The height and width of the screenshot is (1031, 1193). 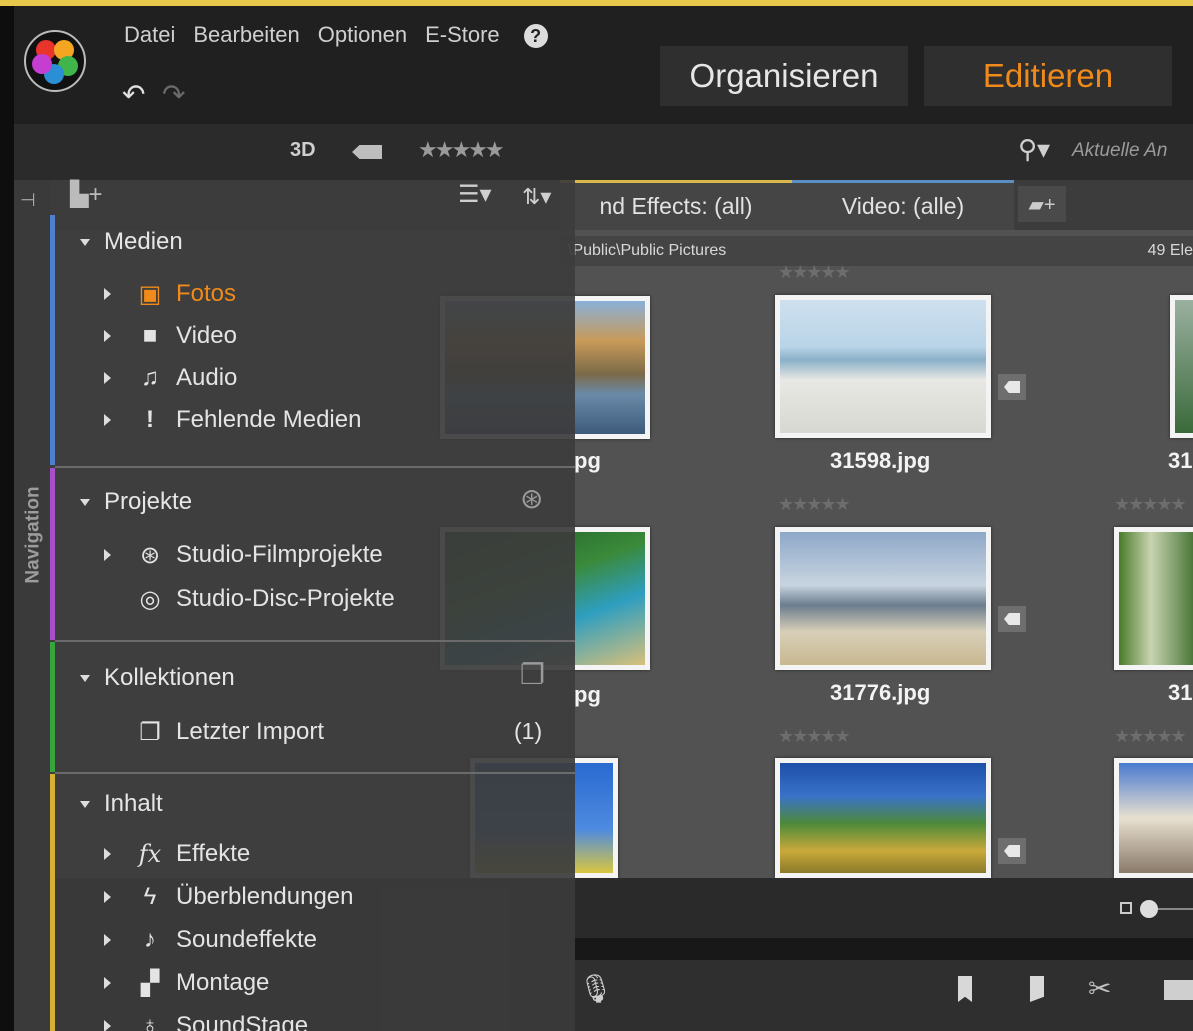 I want to click on nav-item-last-import: Letzter Import, so click(x=250, y=732).